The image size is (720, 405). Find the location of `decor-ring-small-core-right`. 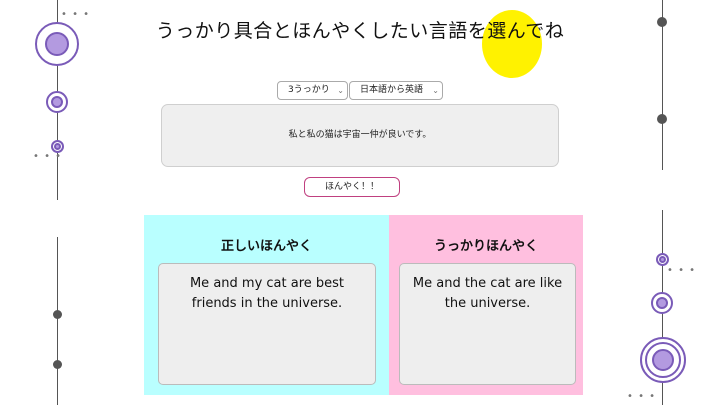

decor-ring-small-core-right is located at coordinates (662, 259).